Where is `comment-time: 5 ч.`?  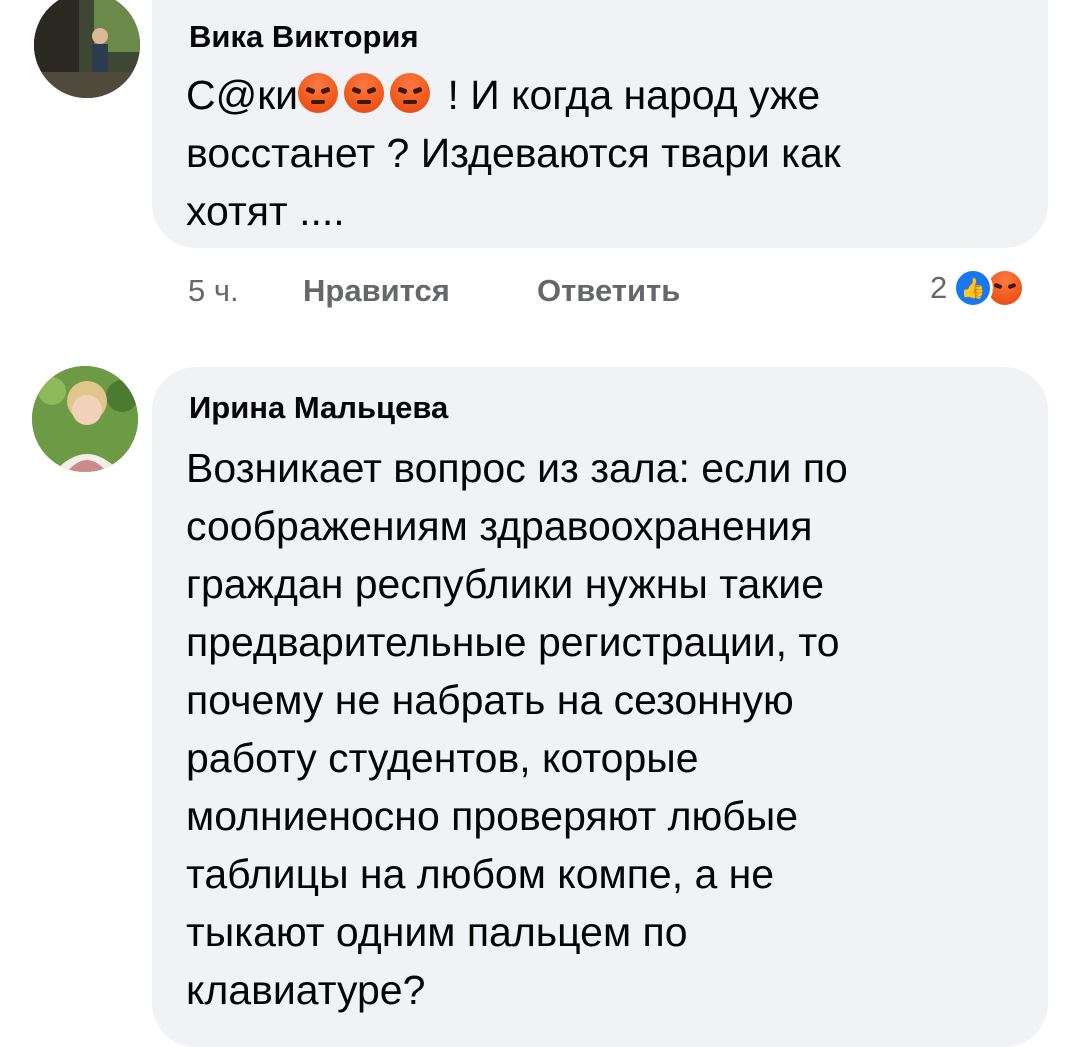
comment-time: 5 ч. is located at coordinates (213, 291).